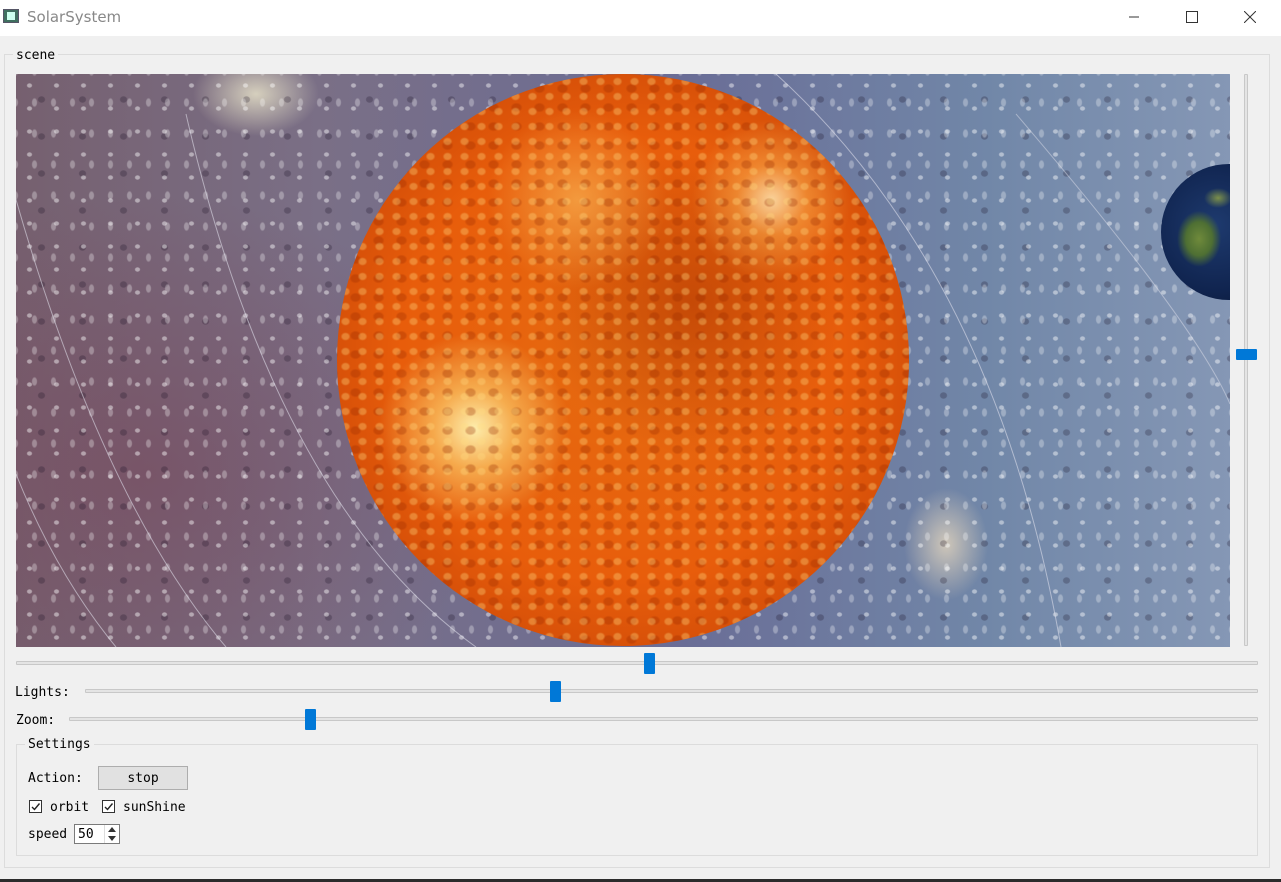 Image resolution: width=1281 pixels, height=882 pixels. What do you see at coordinates (112, 838) in the screenshot?
I see `spin-down-icon` at bounding box center [112, 838].